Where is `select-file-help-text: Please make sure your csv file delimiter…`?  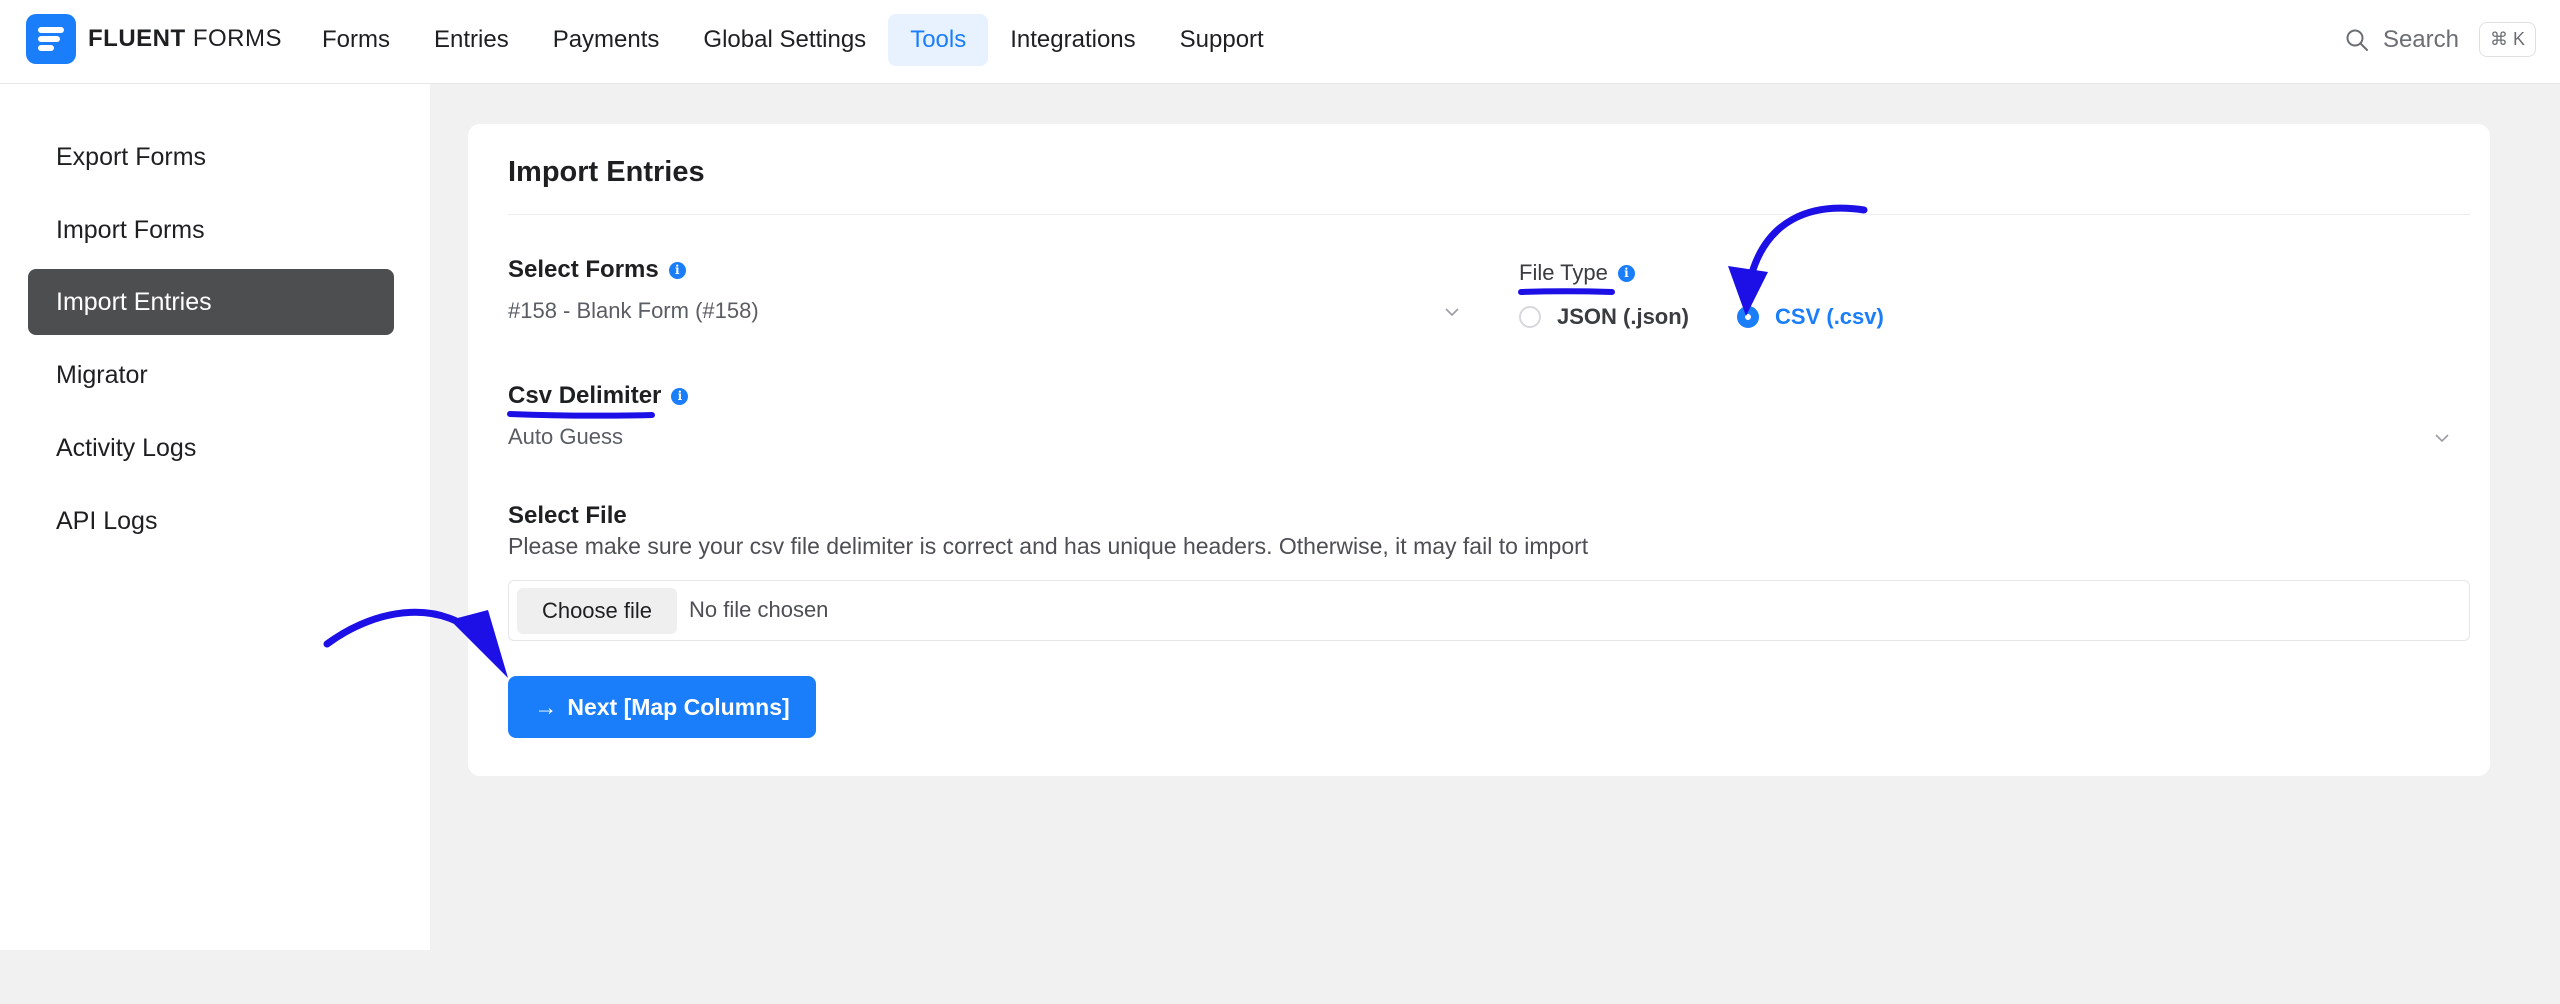 select-file-help-text: Please make sure your csv file delimiter… is located at coordinates (1048, 546).